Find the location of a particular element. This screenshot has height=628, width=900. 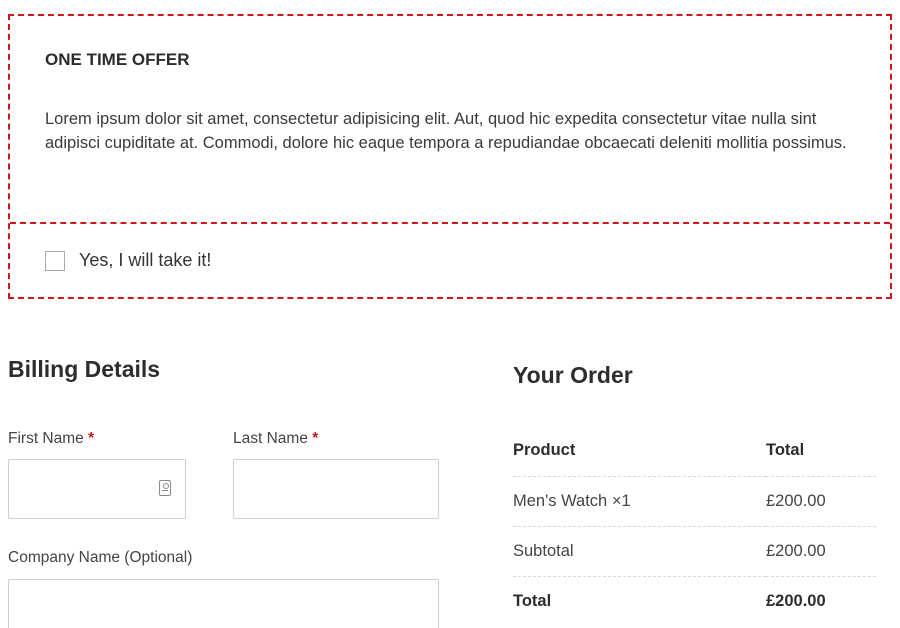

first-name-label-text: First Name is located at coordinates (46, 438).